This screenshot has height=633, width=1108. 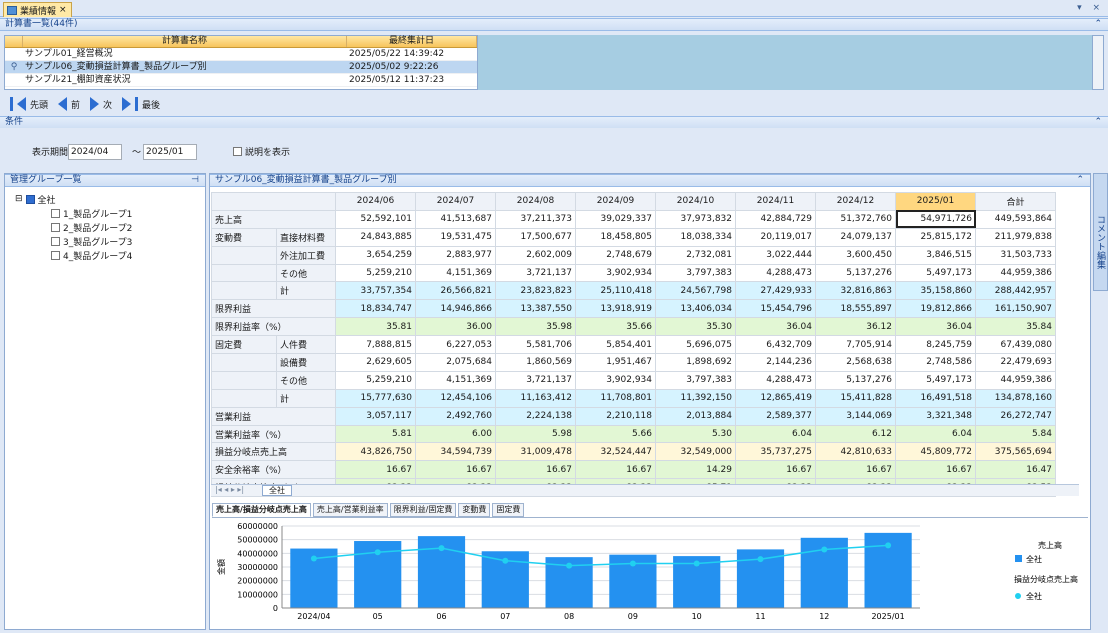 What do you see at coordinates (29, 104) in the screenshot?
I see `first-button: 先頭` at bounding box center [29, 104].